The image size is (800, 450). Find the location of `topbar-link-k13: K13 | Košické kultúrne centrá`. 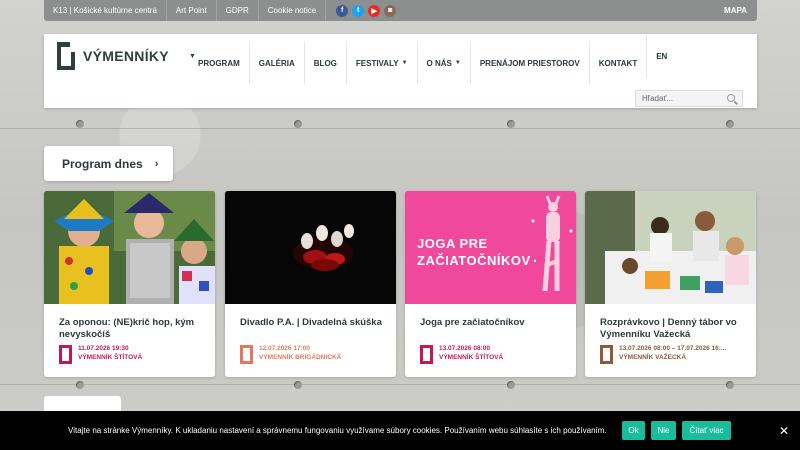

topbar-link-k13: K13 | Košické kultúrne centrá is located at coordinates (105, 10).